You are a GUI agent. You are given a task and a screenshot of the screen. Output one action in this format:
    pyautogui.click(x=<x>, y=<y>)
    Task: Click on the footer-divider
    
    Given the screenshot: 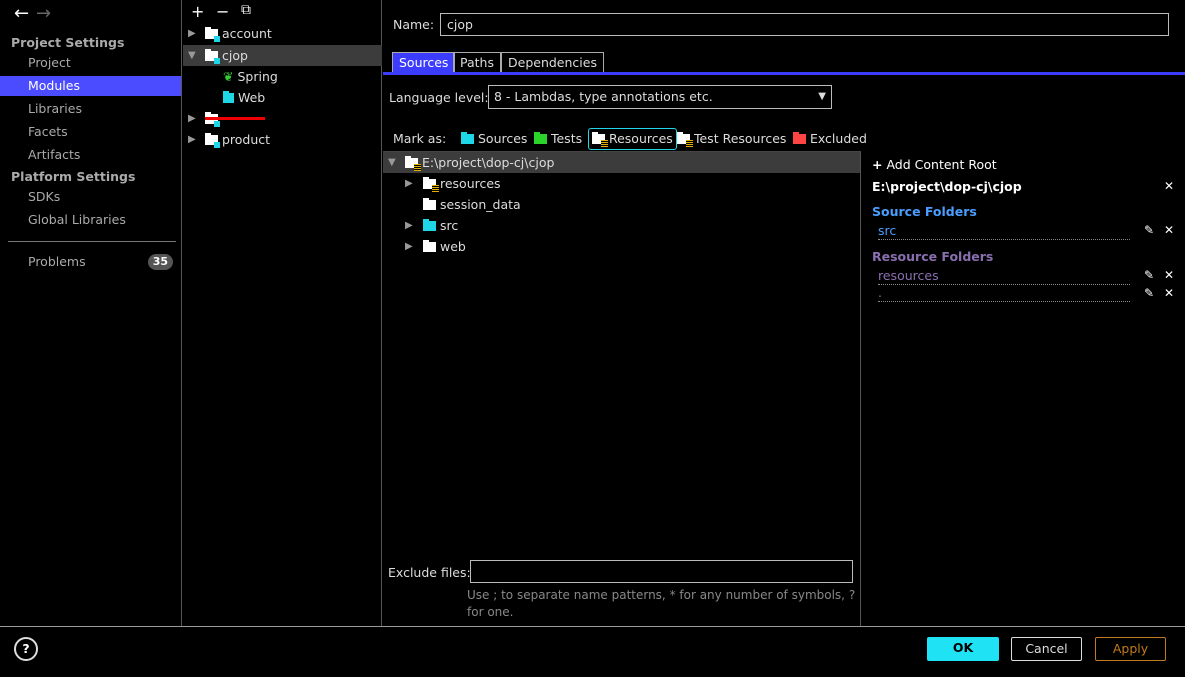 What is the action you would take?
    pyautogui.click(x=592, y=626)
    